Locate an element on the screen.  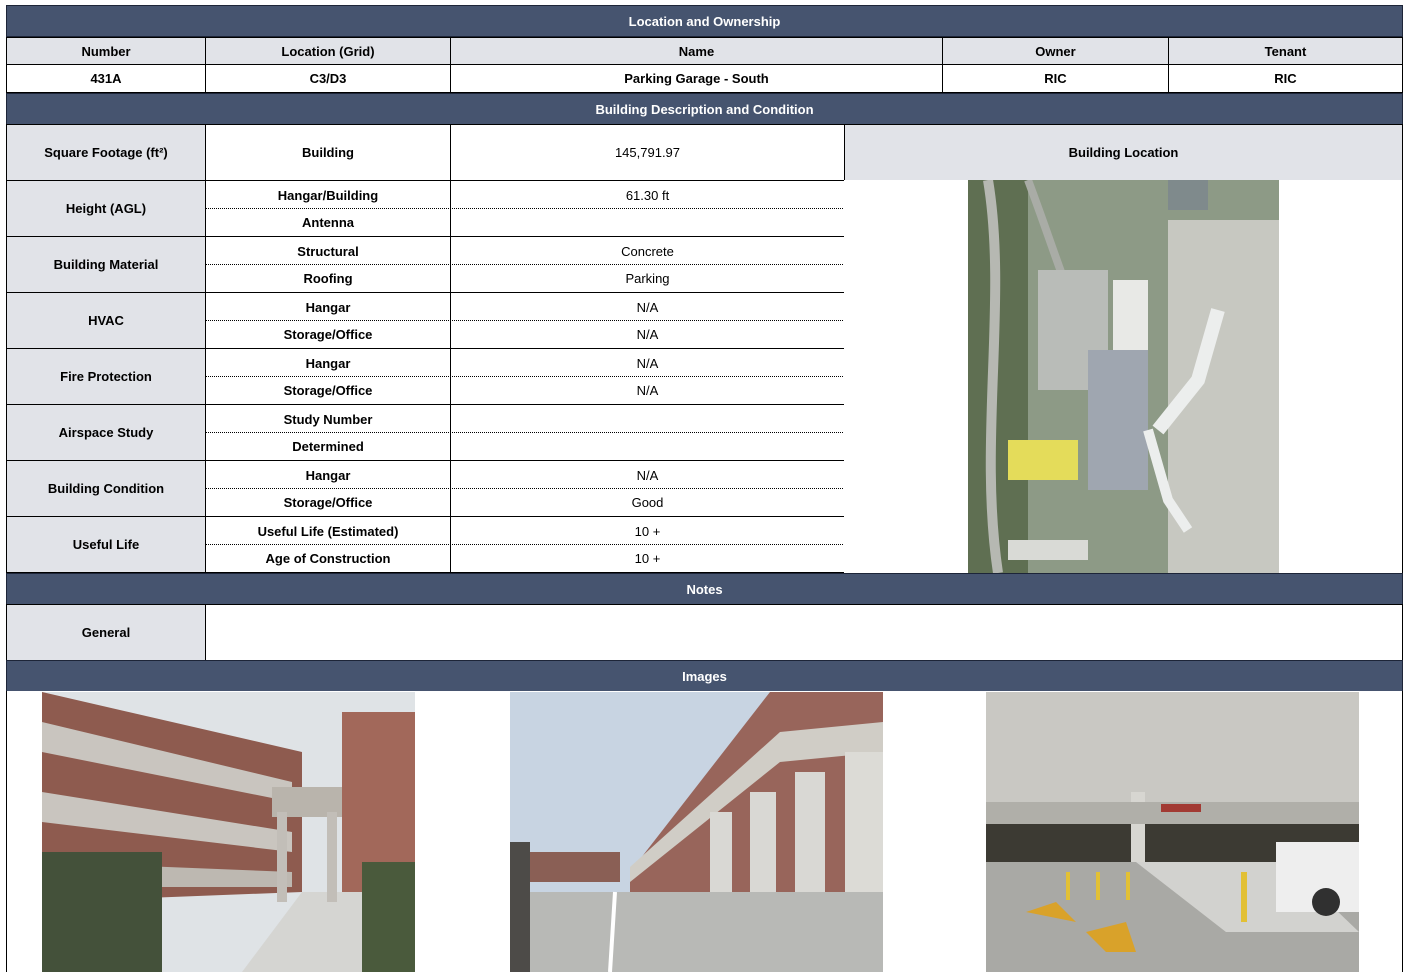
group-label-airspace-study: Airspace Study is located at coordinates (106, 432).